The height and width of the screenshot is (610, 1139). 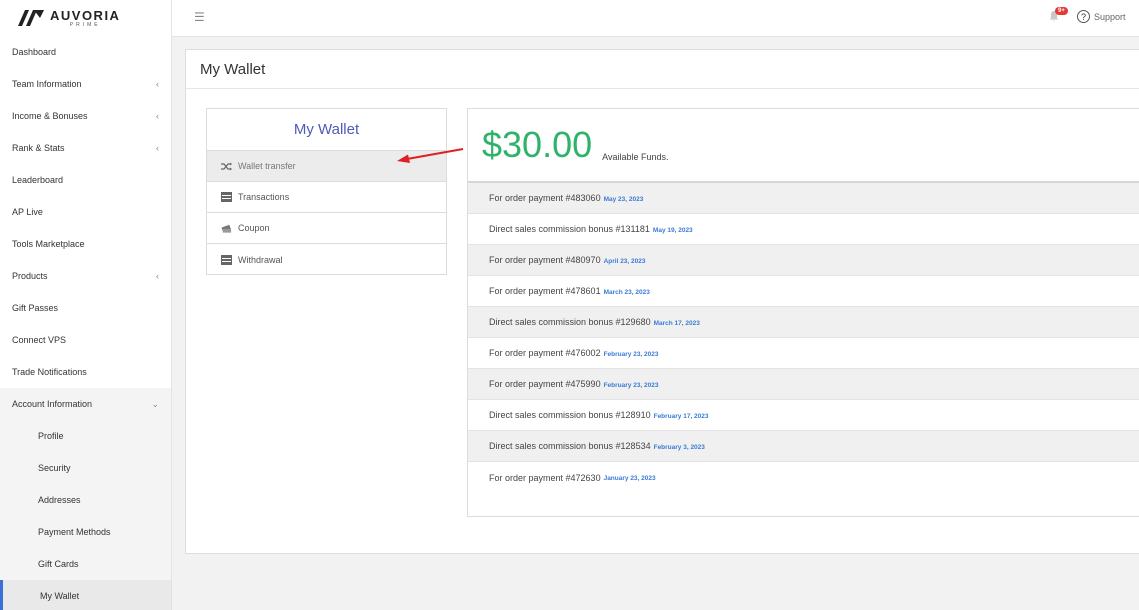 I want to click on transaction-row: For order payment #483060 May 23, 2023, so click(x=803, y=198).